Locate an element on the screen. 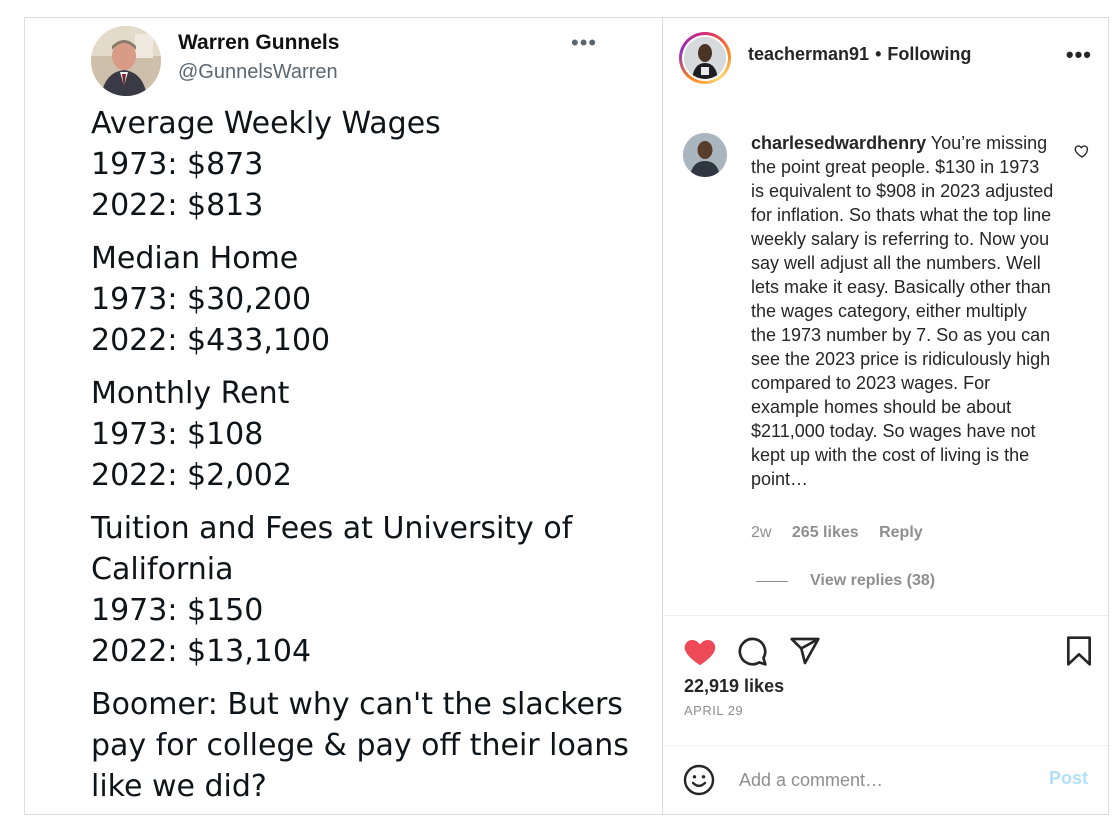 The image size is (1120, 836). view-replies-label: View replies (38) is located at coordinates (873, 580).